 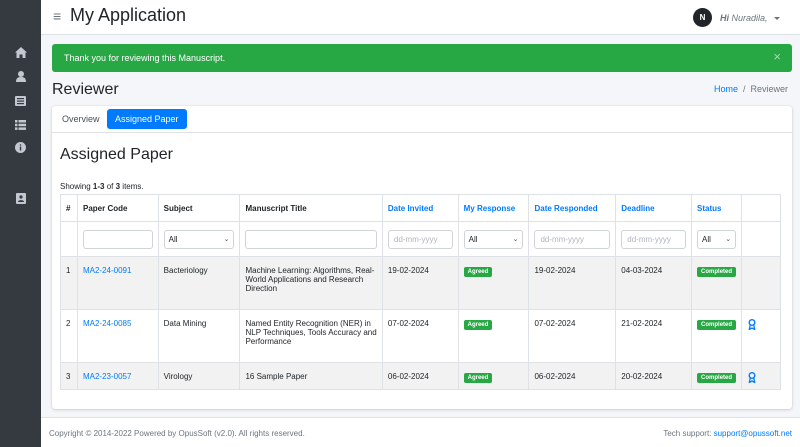 I want to click on breadcrumb: Home / Reviewer, so click(x=751, y=89).